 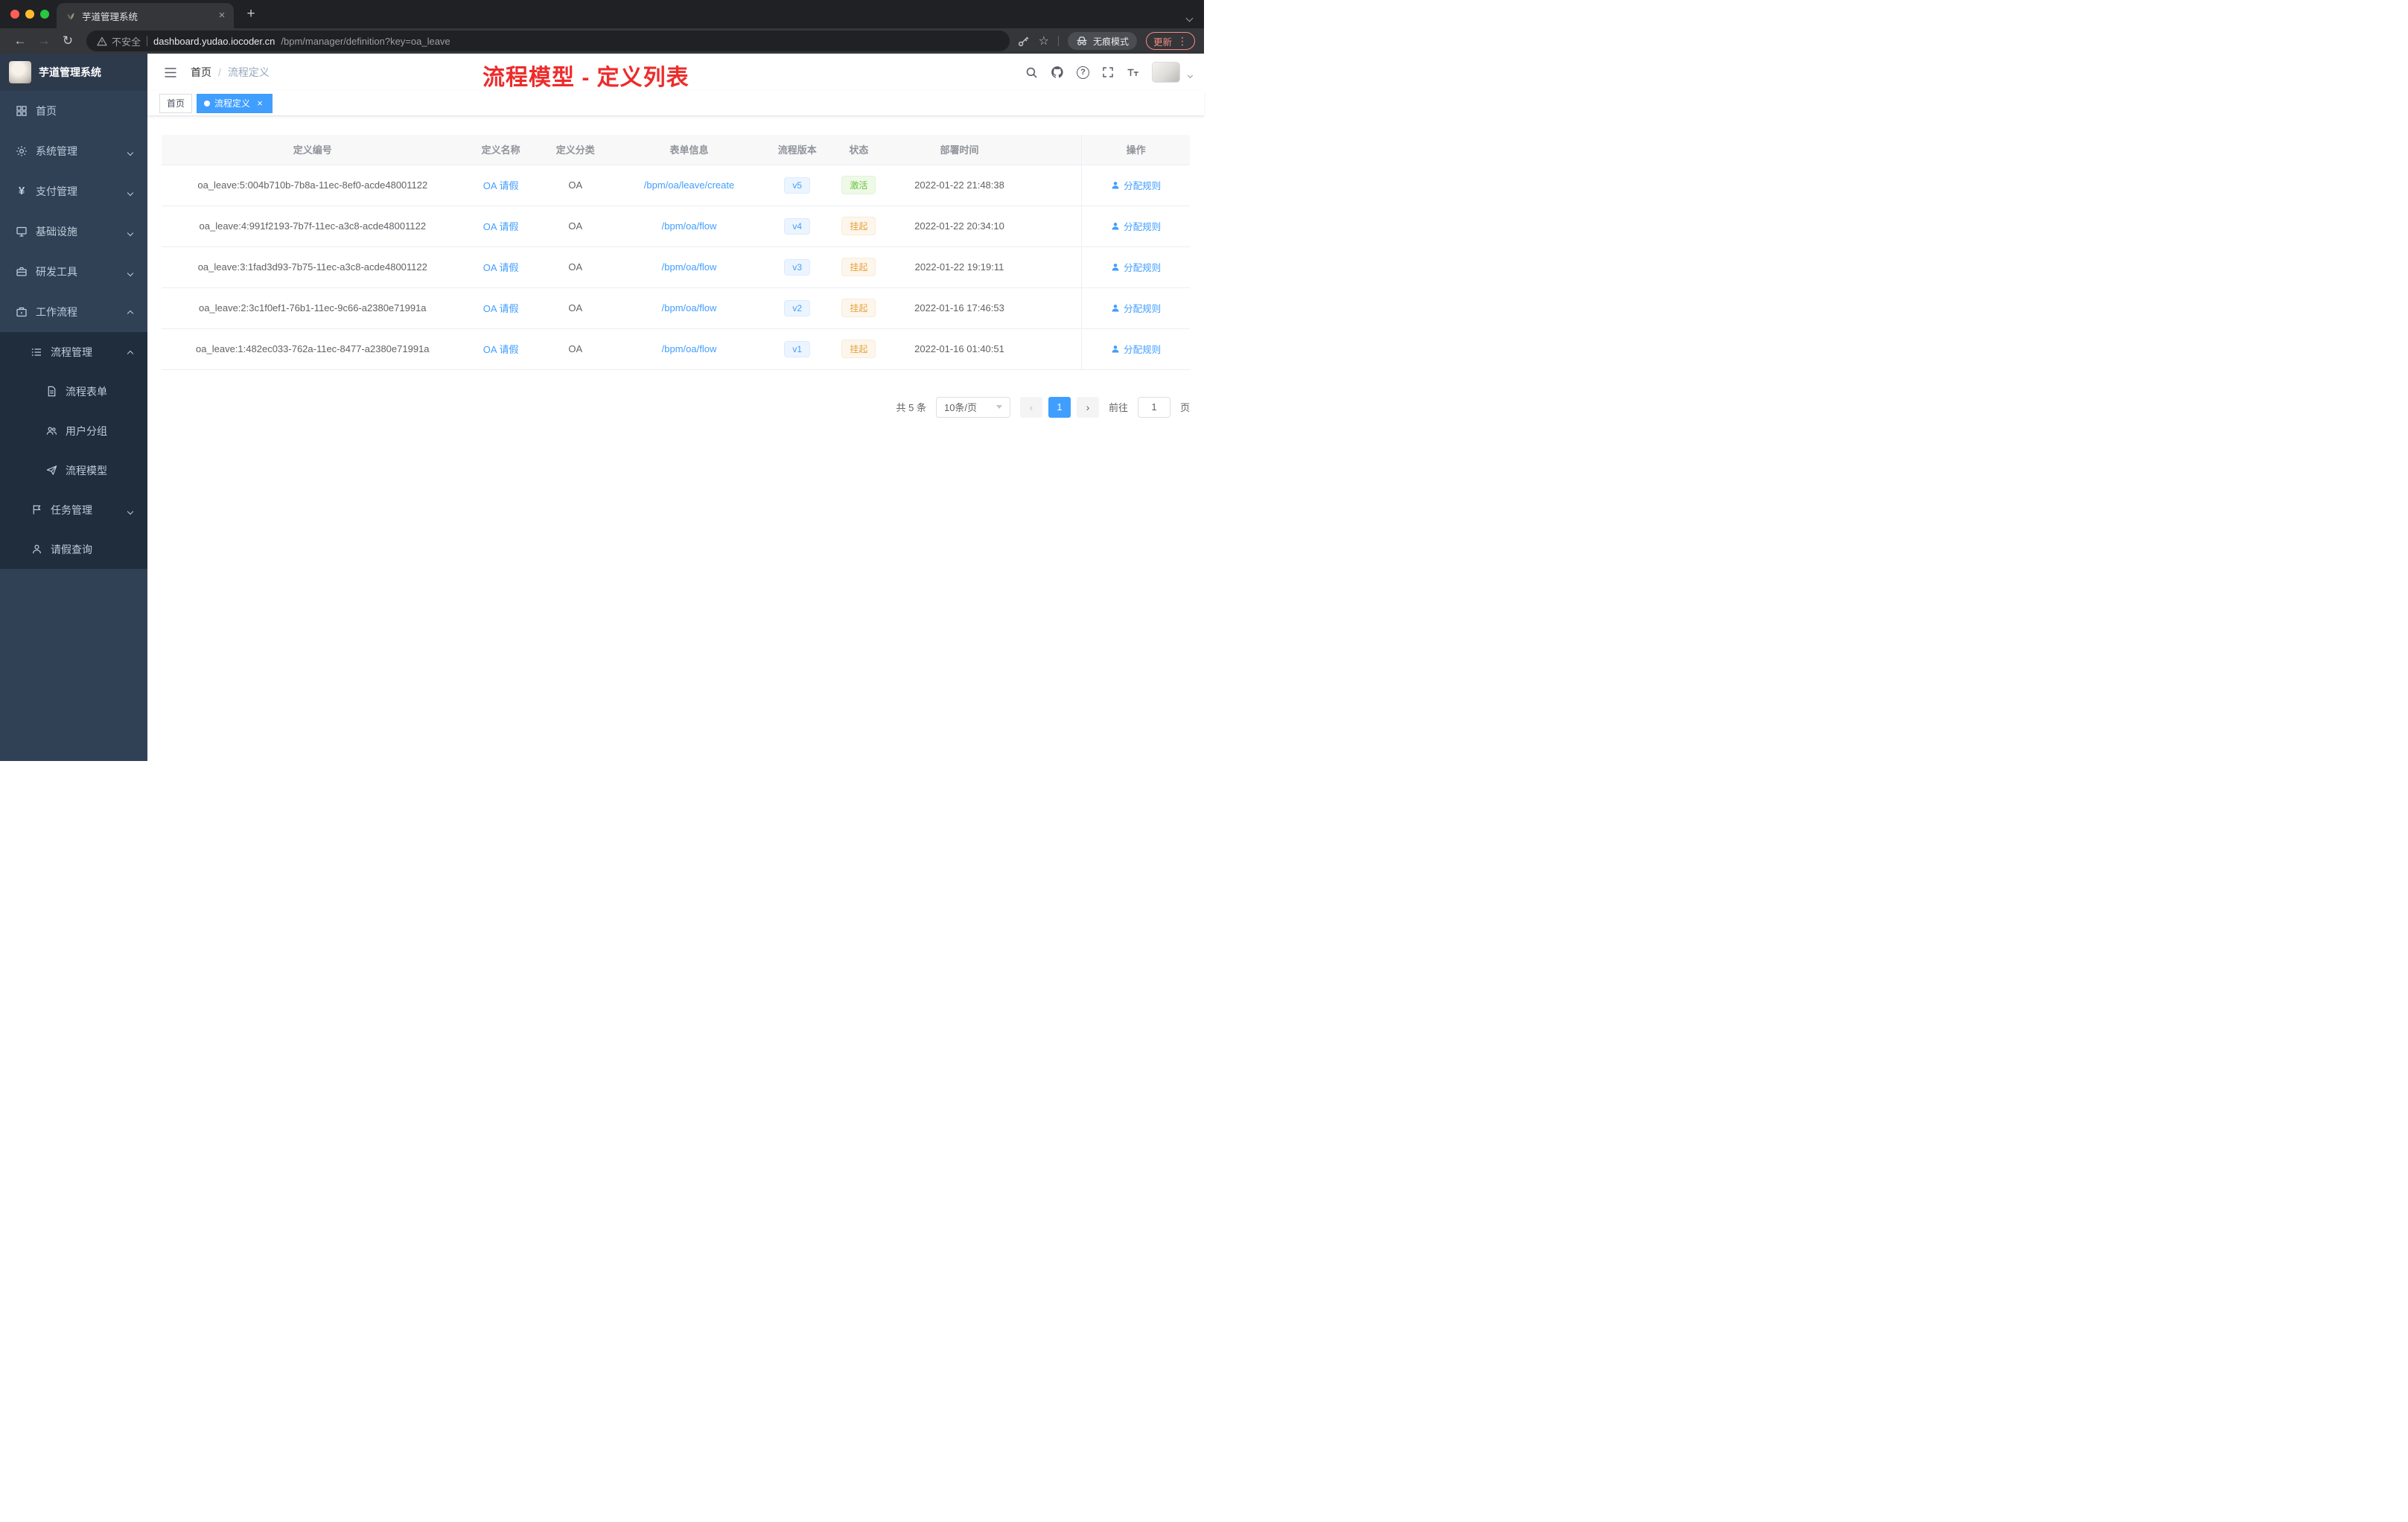 I want to click on browser-update-button: 更新 ⋮, so click(x=1170, y=41).